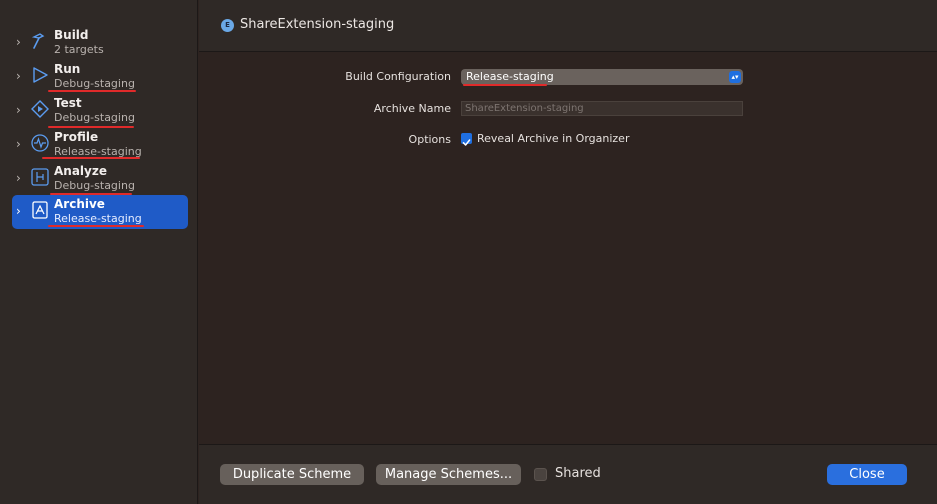 Image resolution: width=937 pixels, height=504 pixels. Describe the element at coordinates (79, 204) in the screenshot. I see `sidebar-item-title: Archive` at that location.